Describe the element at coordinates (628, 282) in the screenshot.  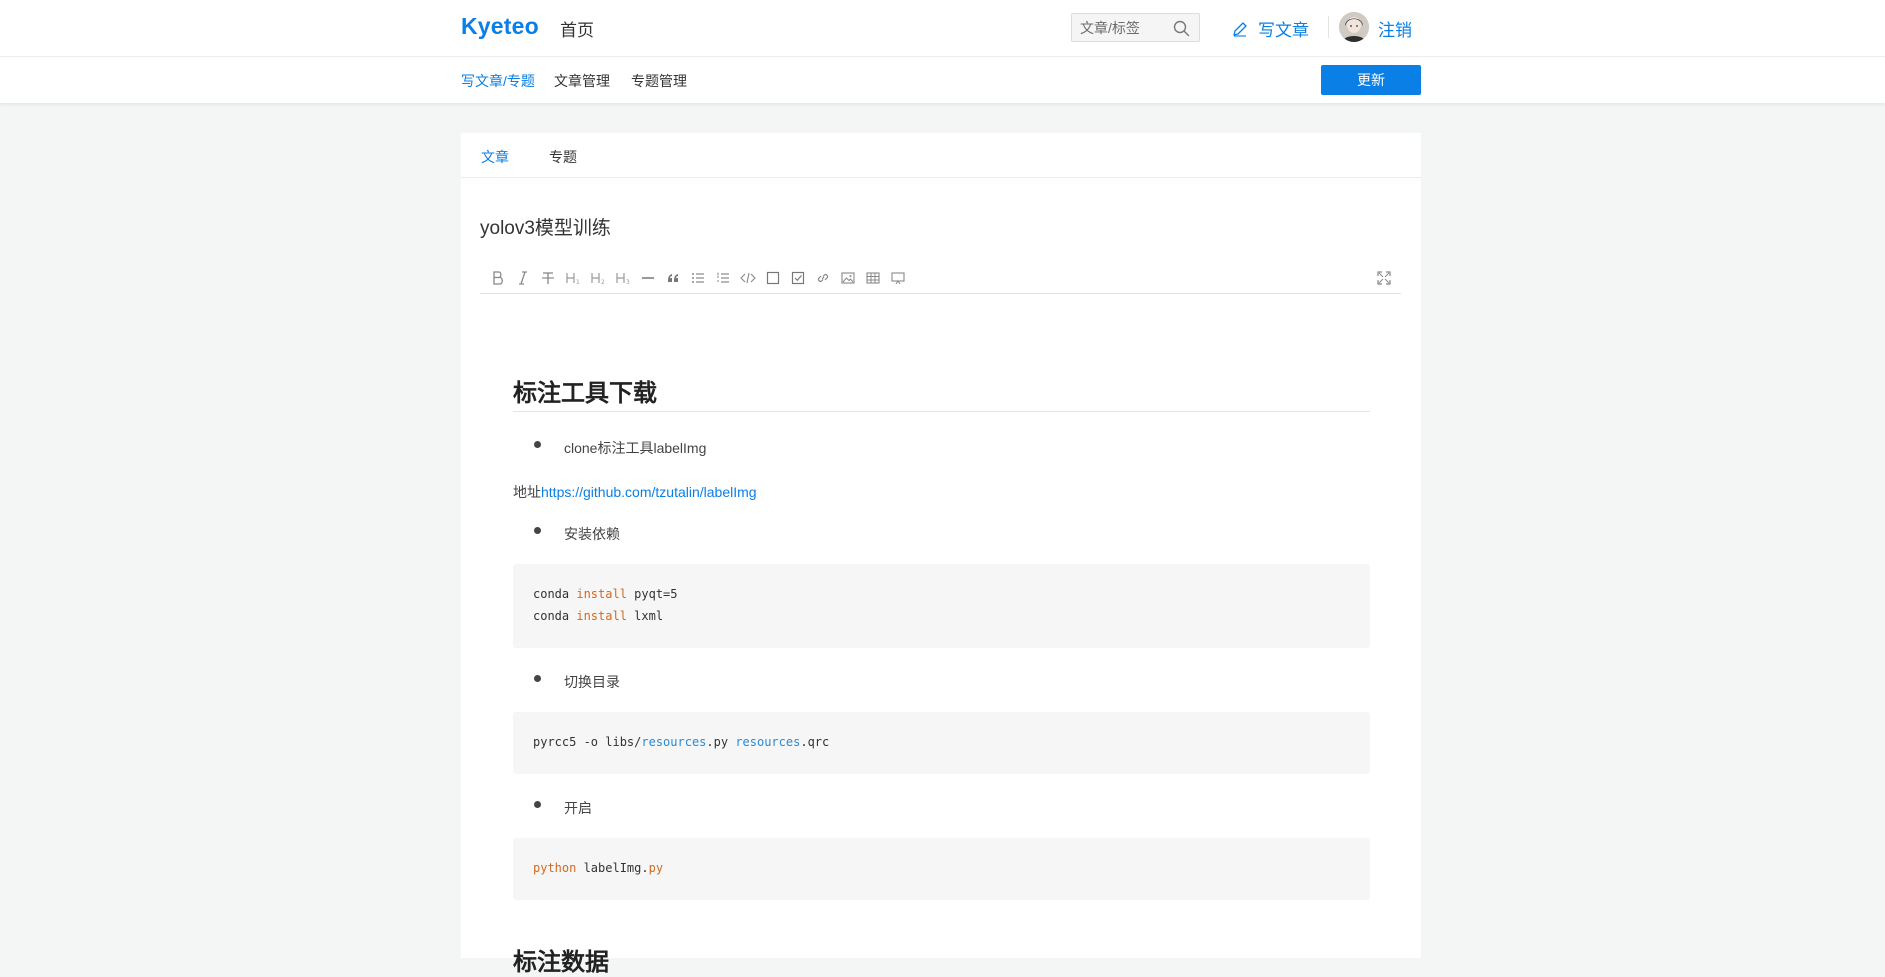
I see `svg-text: 3` at that location.